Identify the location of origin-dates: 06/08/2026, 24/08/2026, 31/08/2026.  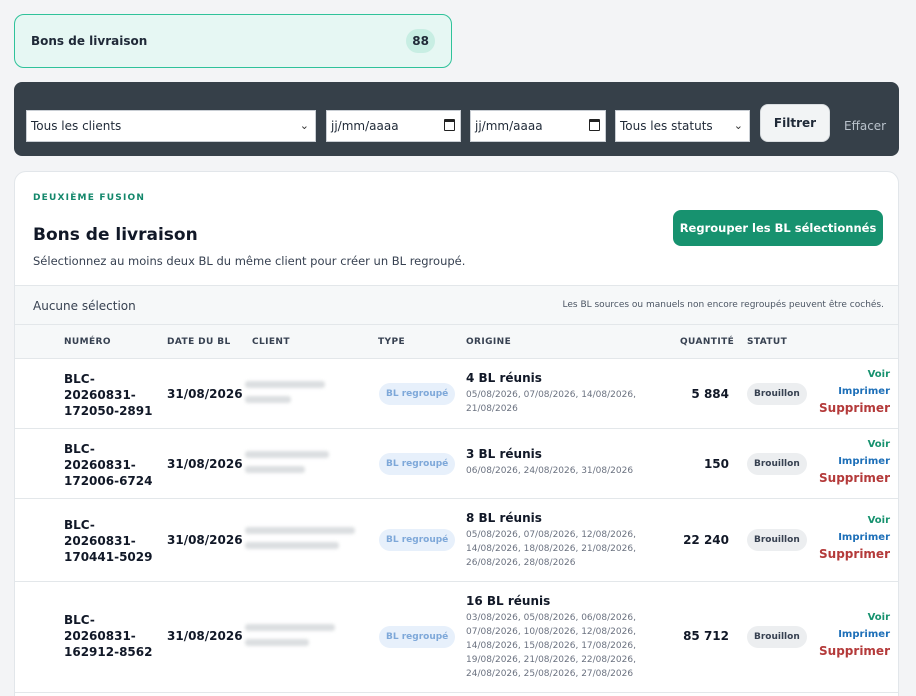
(556, 471).